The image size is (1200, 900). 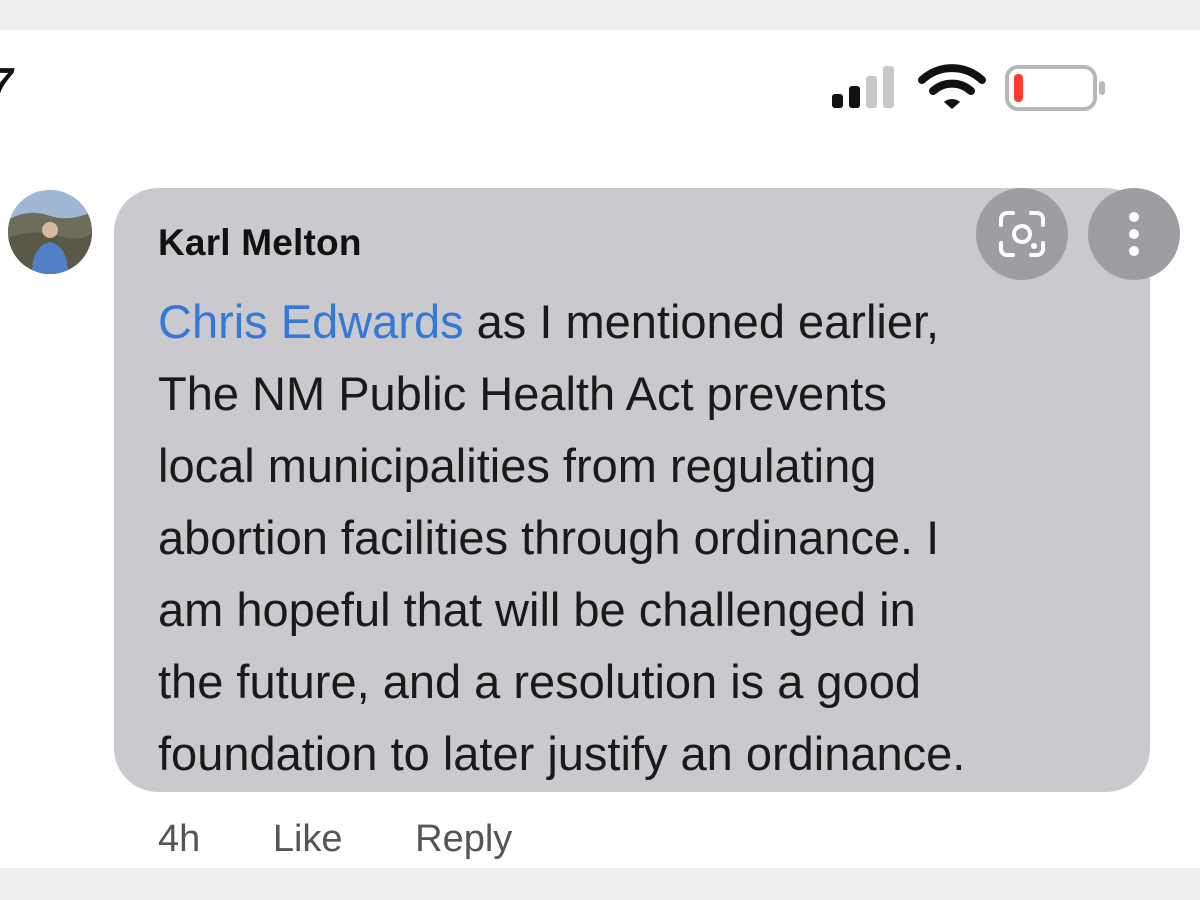 What do you see at coordinates (549, 537) in the screenshot?
I see `comment-line: abortion facilities through ordinance. I` at bounding box center [549, 537].